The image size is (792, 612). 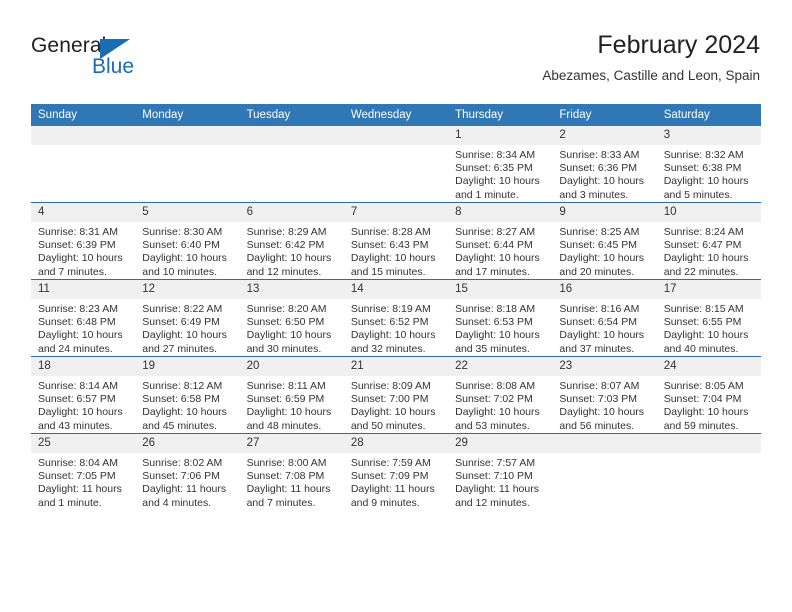 What do you see at coordinates (495, 386) in the screenshot?
I see `sunrise-text: Sunrise: 8:08 AM` at bounding box center [495, 386].